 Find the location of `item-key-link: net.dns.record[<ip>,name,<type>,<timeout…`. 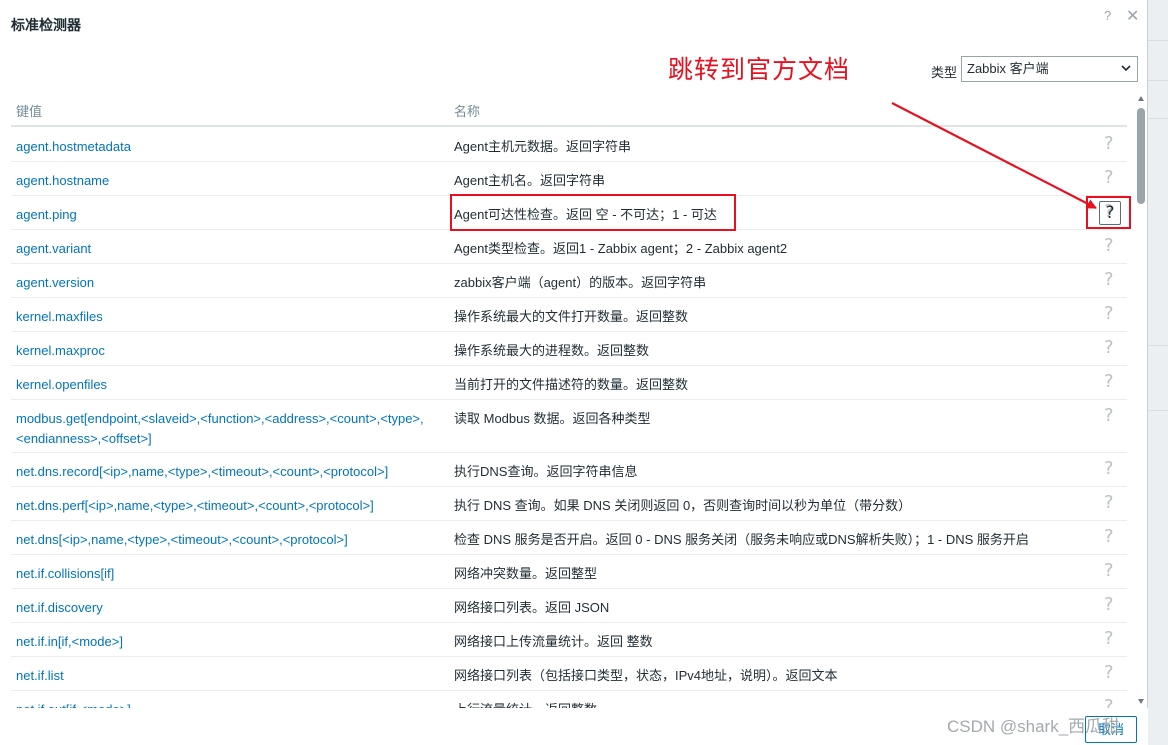

item-key-link: net.dns.record[<ip>,name,<type>,<timeout… is located at coordinates (226, 472).